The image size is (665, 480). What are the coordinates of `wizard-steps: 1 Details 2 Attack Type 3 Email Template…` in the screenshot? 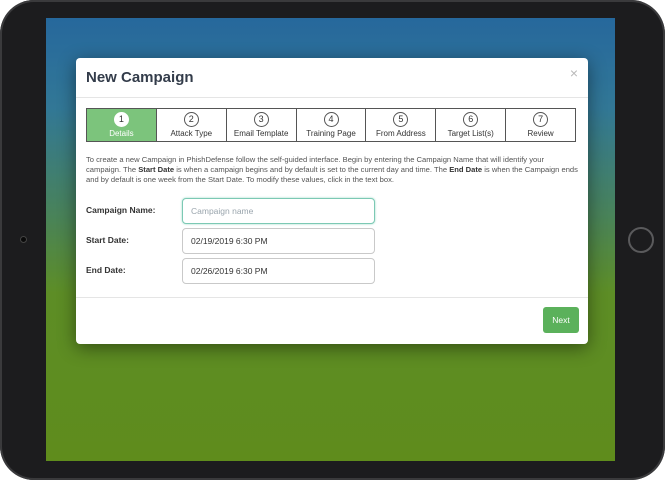 It's located at (331, 125).